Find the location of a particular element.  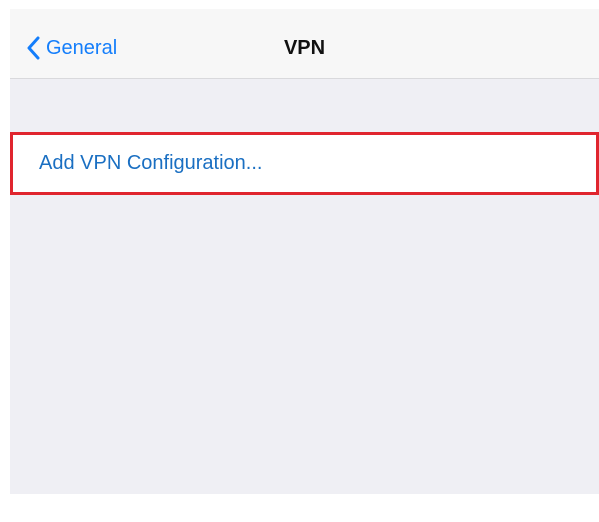

page-title: VPN is located at coordinates (304, 48).